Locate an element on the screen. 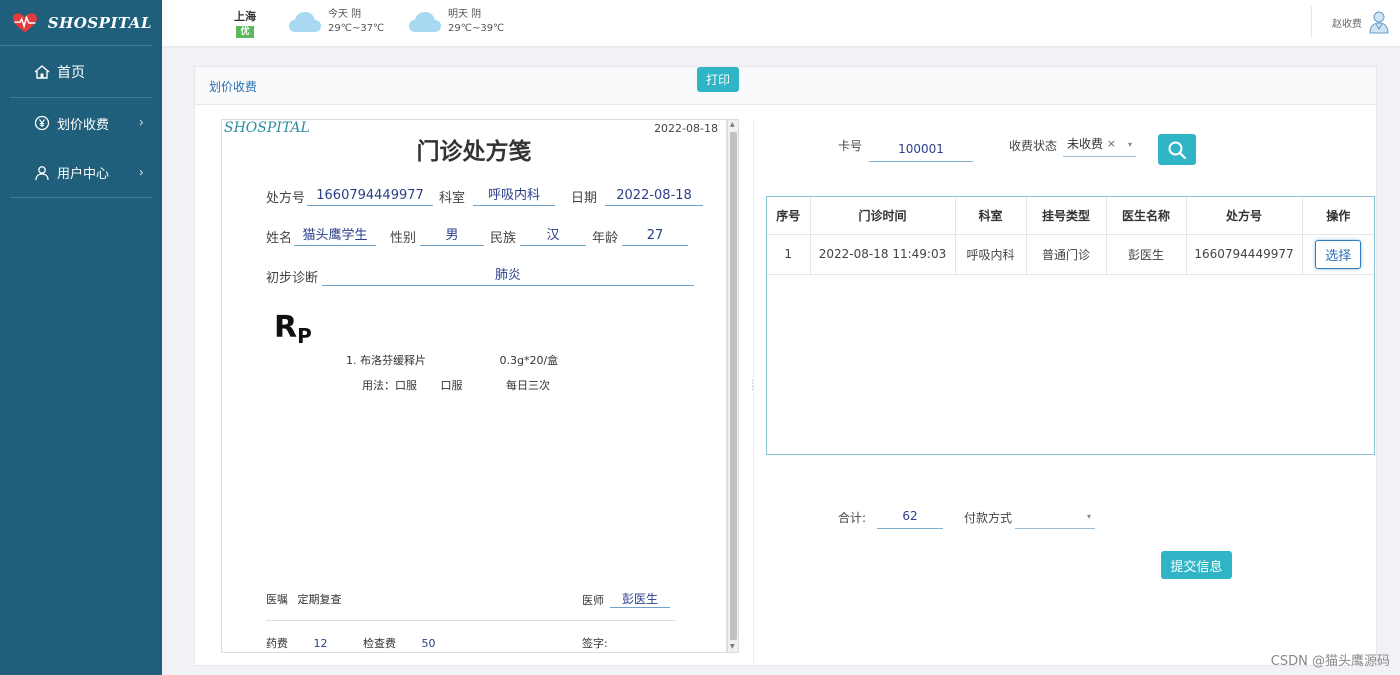 Image resolution: width=1400 pixels, height=675 pixels. doctor-avatar-icon is located at coordinates (1379, 22).